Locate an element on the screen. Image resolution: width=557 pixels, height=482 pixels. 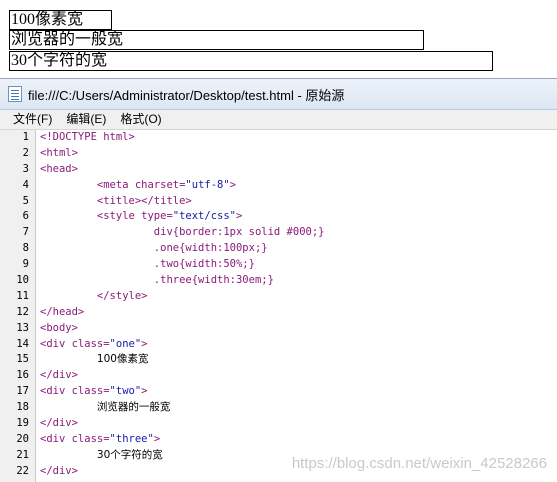
line-number: 7 is located at coordinates (25, 232).